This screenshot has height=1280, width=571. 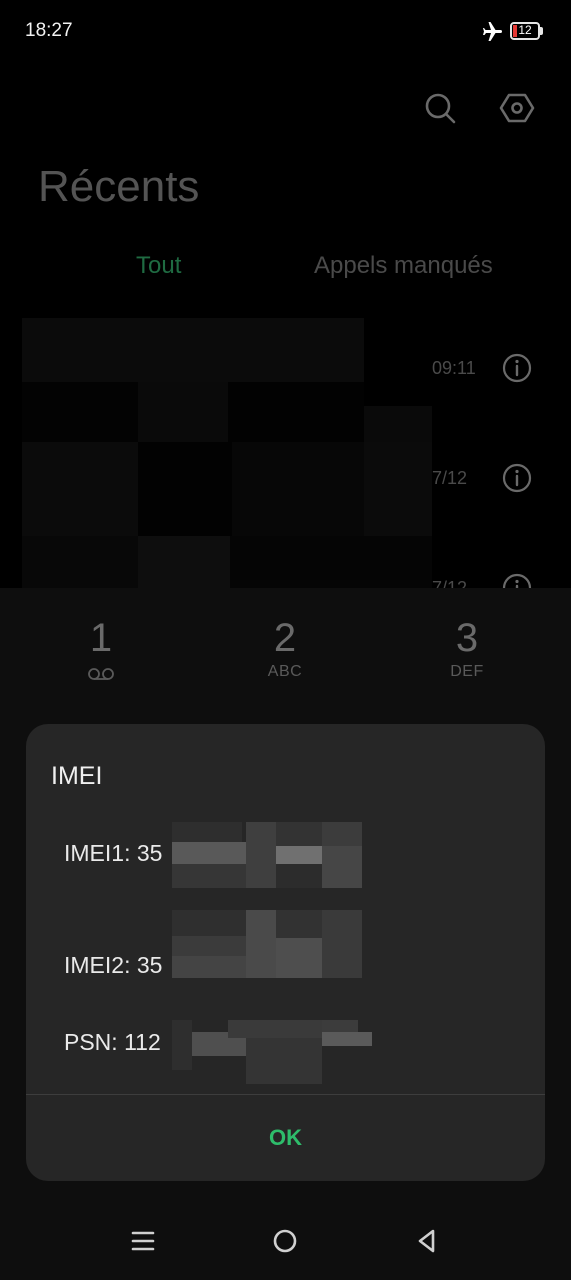 What do you see at coordinates (285, 32) in the screenshot?
I see `status-bar: 18:27 12` at bounding box center [285, 32].